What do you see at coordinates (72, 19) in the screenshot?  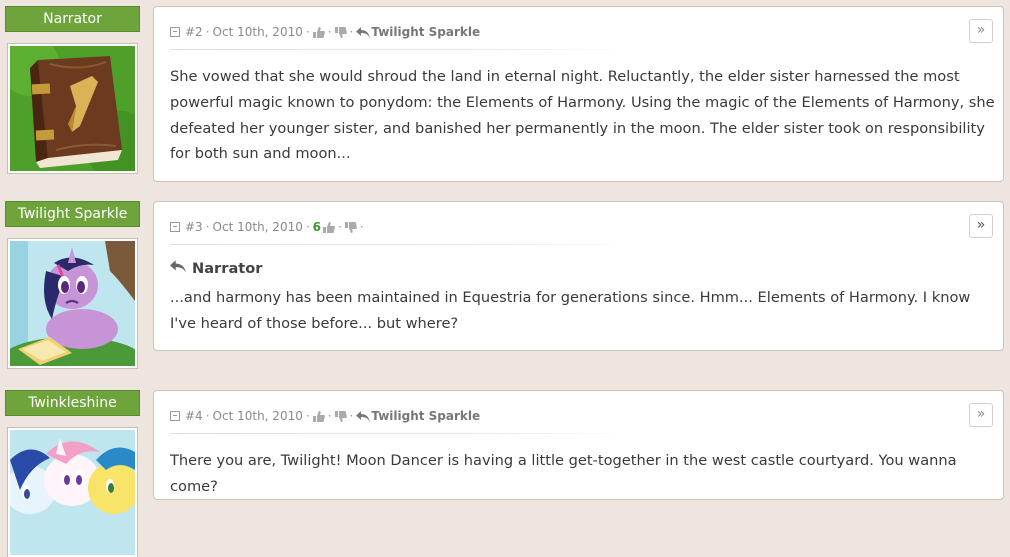 I see `author-name-tag: Narrator` at bounding box center [72, 19].